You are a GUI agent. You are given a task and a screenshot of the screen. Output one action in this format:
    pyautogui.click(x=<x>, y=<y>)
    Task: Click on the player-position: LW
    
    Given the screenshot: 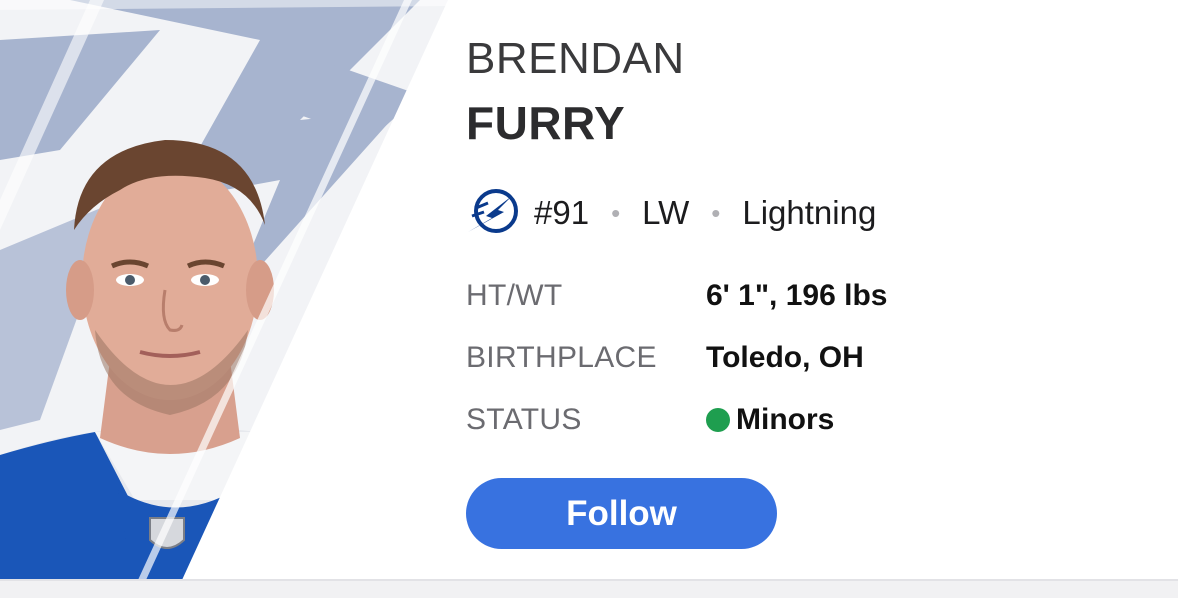 What is the action you would take?
    pyautogui.click(x=666, y=212)
    